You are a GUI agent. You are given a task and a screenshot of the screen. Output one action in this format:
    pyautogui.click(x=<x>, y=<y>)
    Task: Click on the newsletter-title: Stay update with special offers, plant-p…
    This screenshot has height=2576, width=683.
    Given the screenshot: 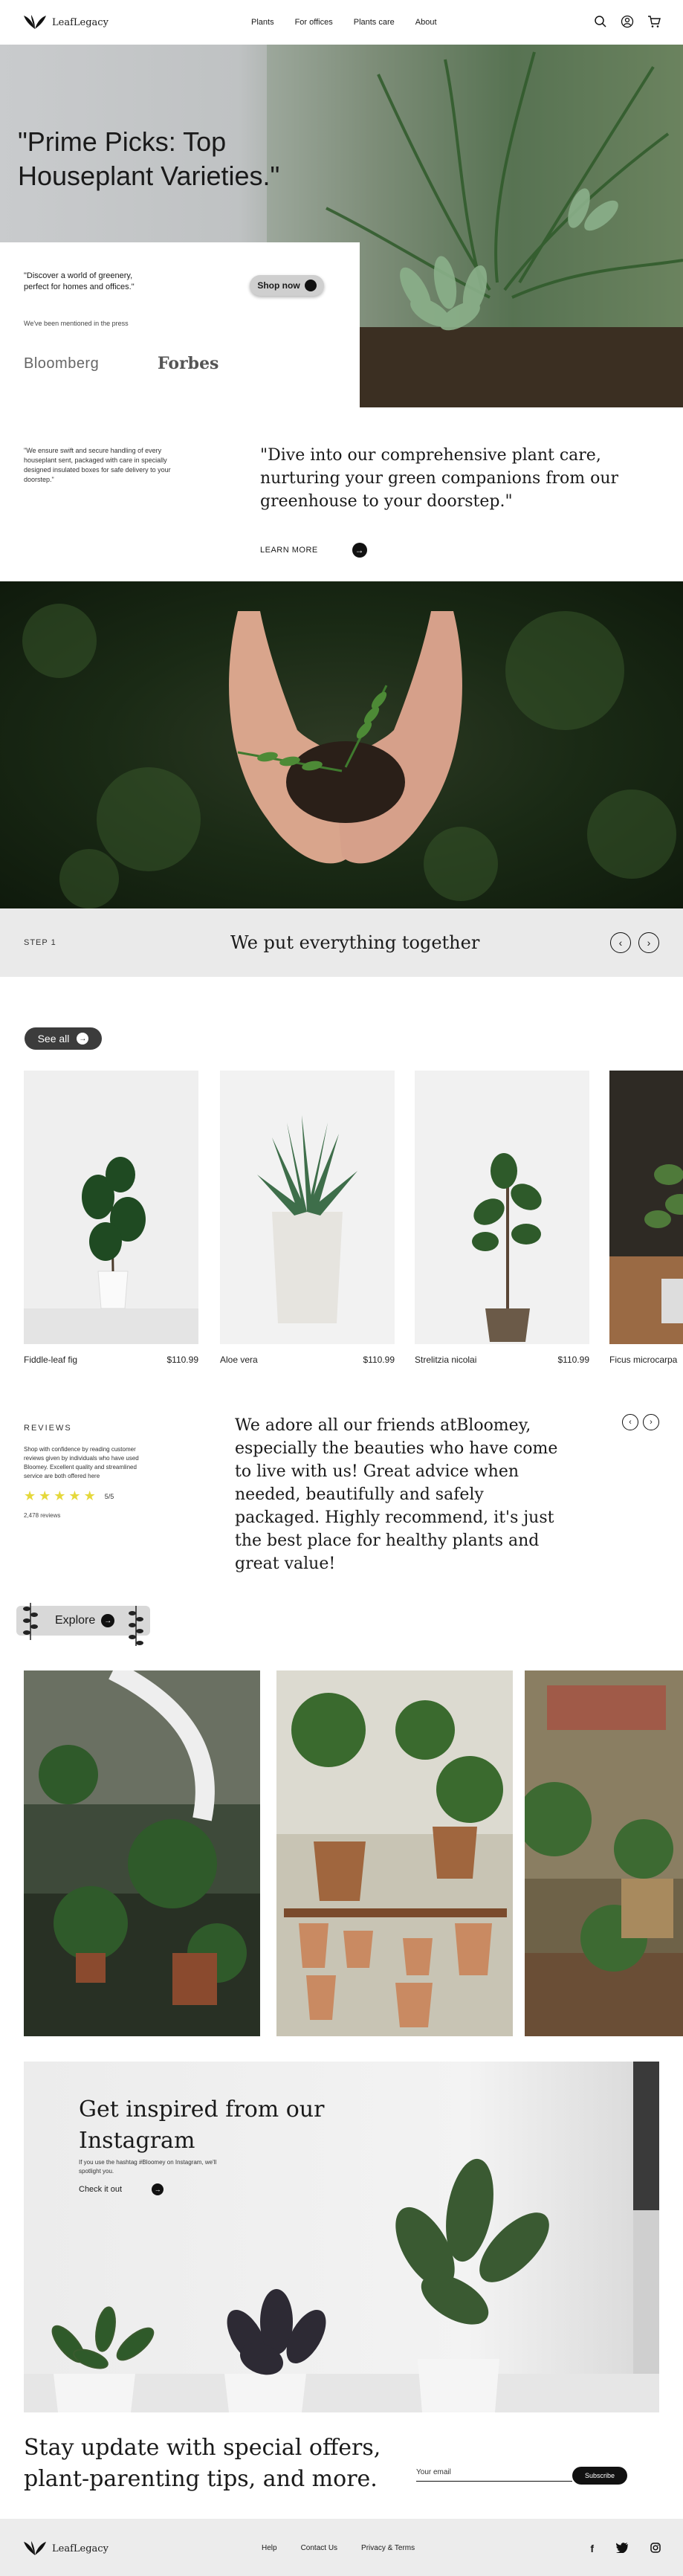 What is the action you would take?
    pyautogui.click(x=202, y=2463)
    